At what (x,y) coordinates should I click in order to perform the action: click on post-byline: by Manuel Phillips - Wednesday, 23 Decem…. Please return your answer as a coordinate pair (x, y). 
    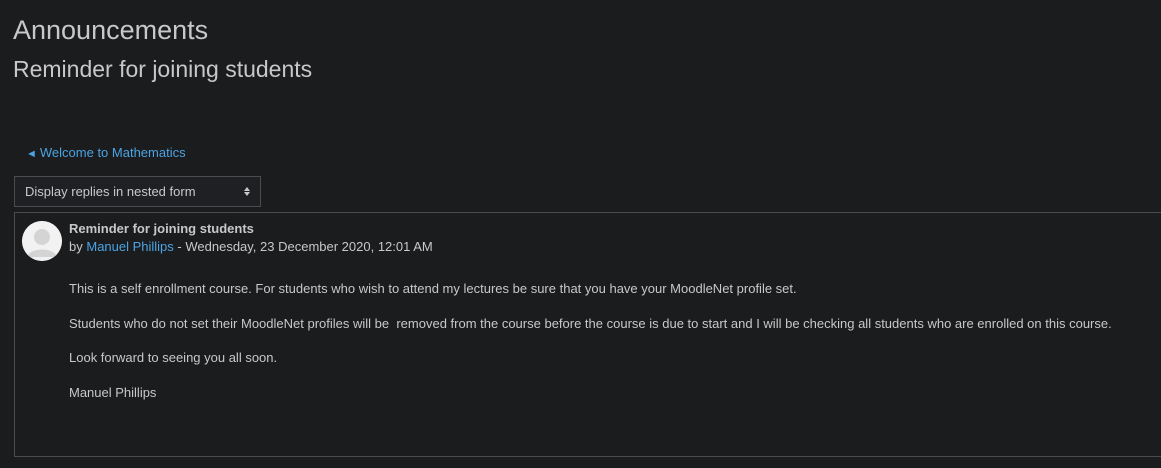
    Looking at the image, I should click on (251, 247).